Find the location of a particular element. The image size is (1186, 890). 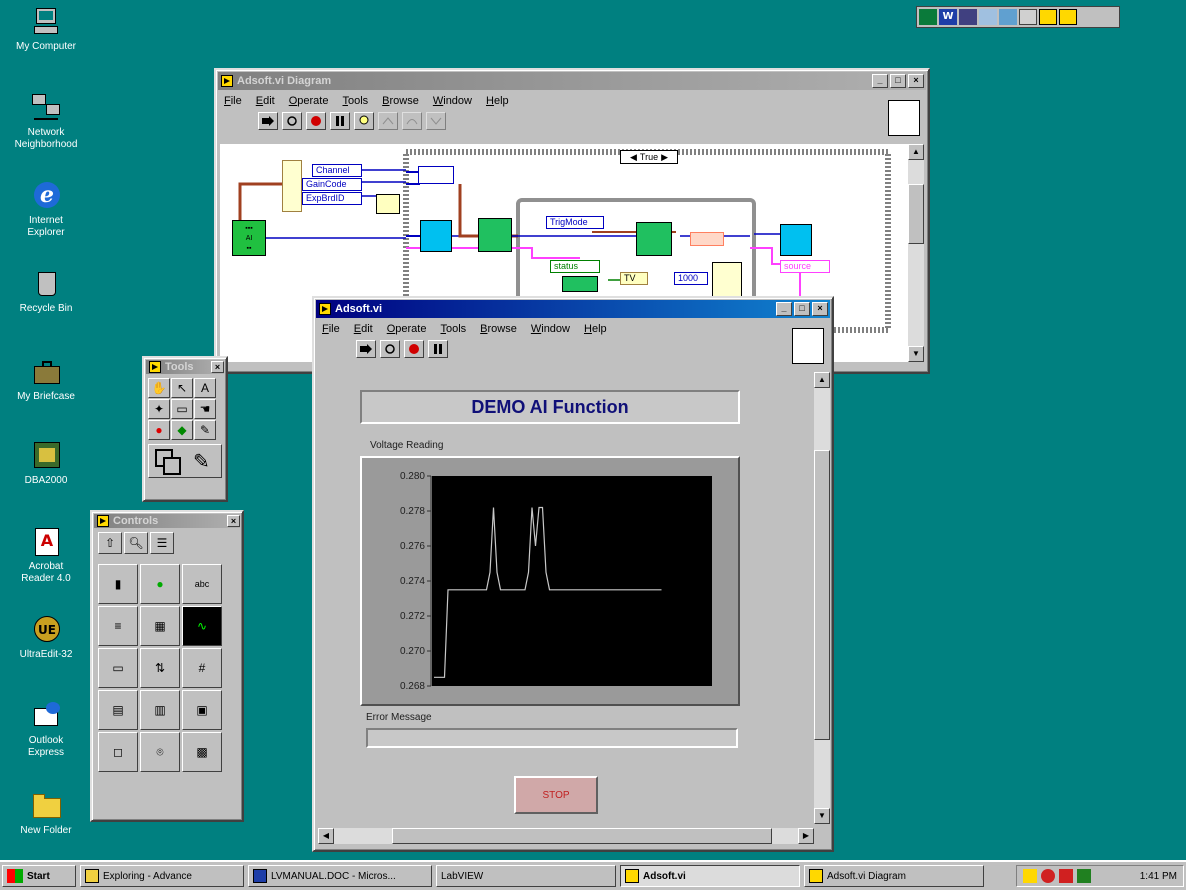

menu-edit: Edit is located at coordinates (363, 329).